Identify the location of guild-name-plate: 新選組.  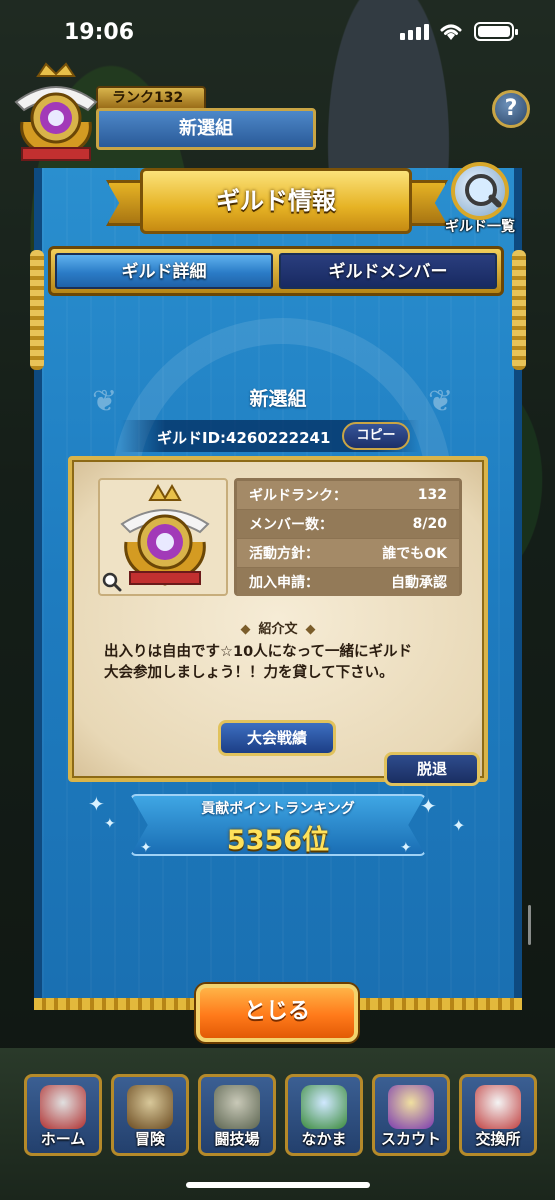
(206, 129).